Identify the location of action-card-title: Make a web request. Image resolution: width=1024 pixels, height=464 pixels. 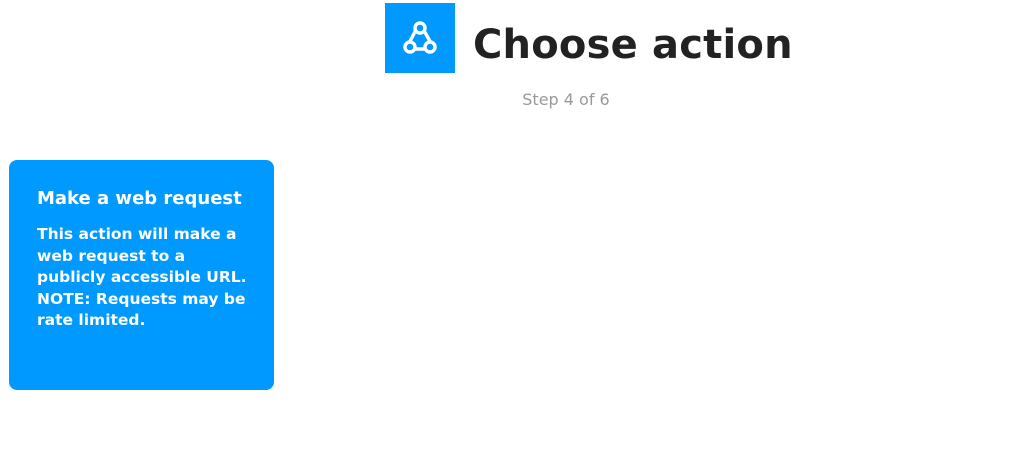
(139, 198).